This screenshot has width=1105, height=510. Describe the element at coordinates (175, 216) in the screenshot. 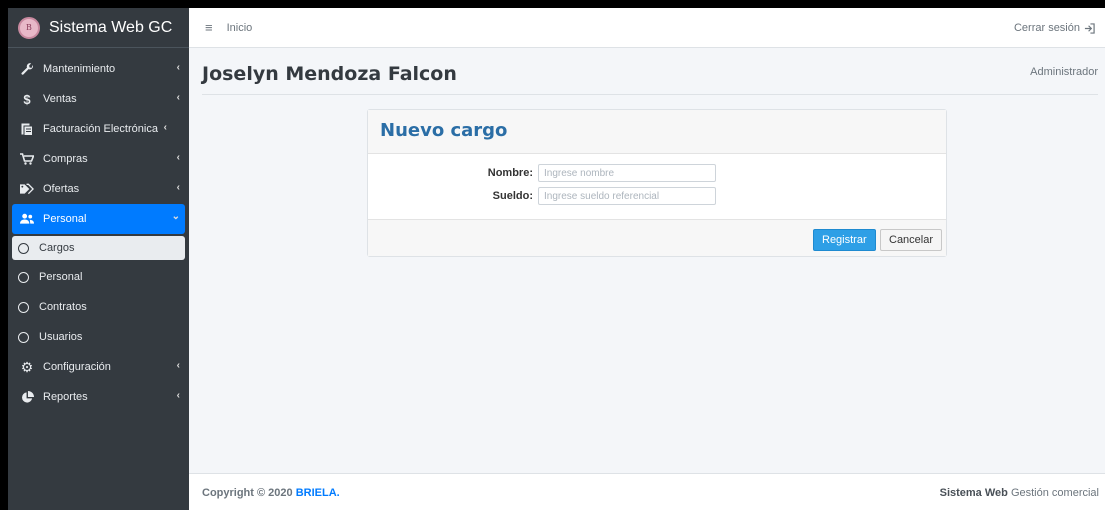

I see `chevron-down-icon: ⌄` at that location.